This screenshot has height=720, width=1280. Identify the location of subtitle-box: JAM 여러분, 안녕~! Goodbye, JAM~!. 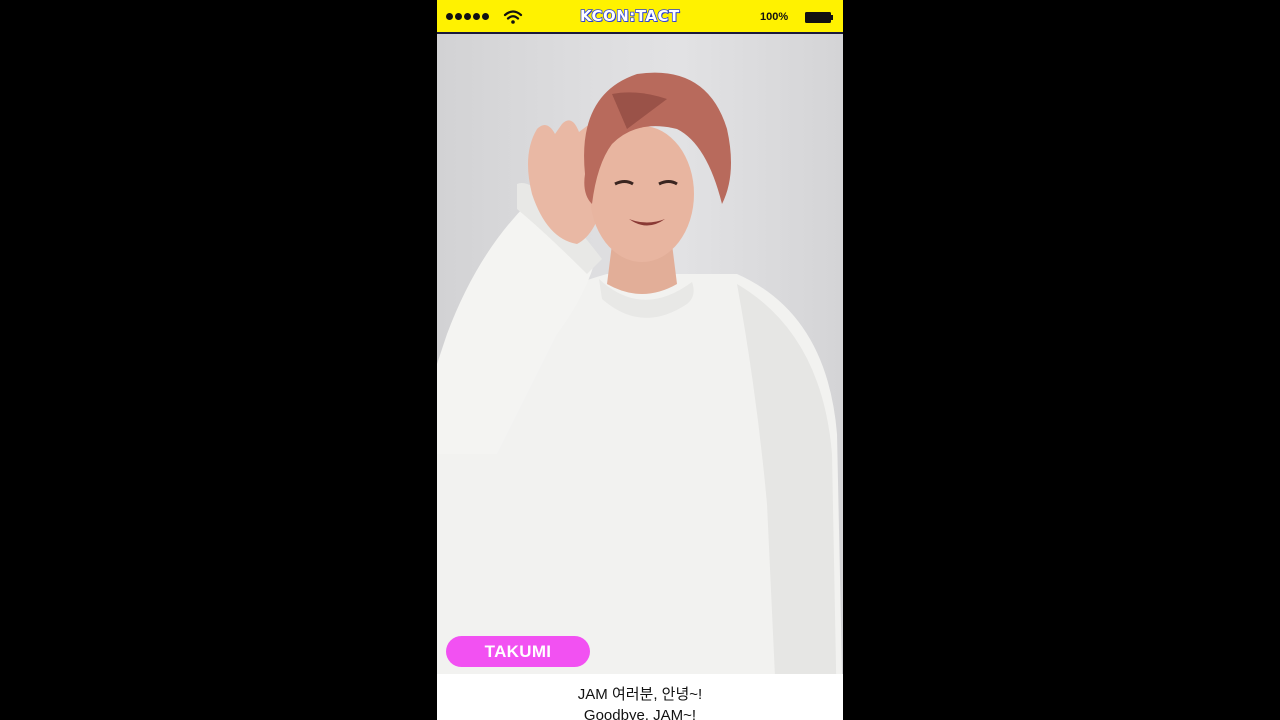
(640, 697).